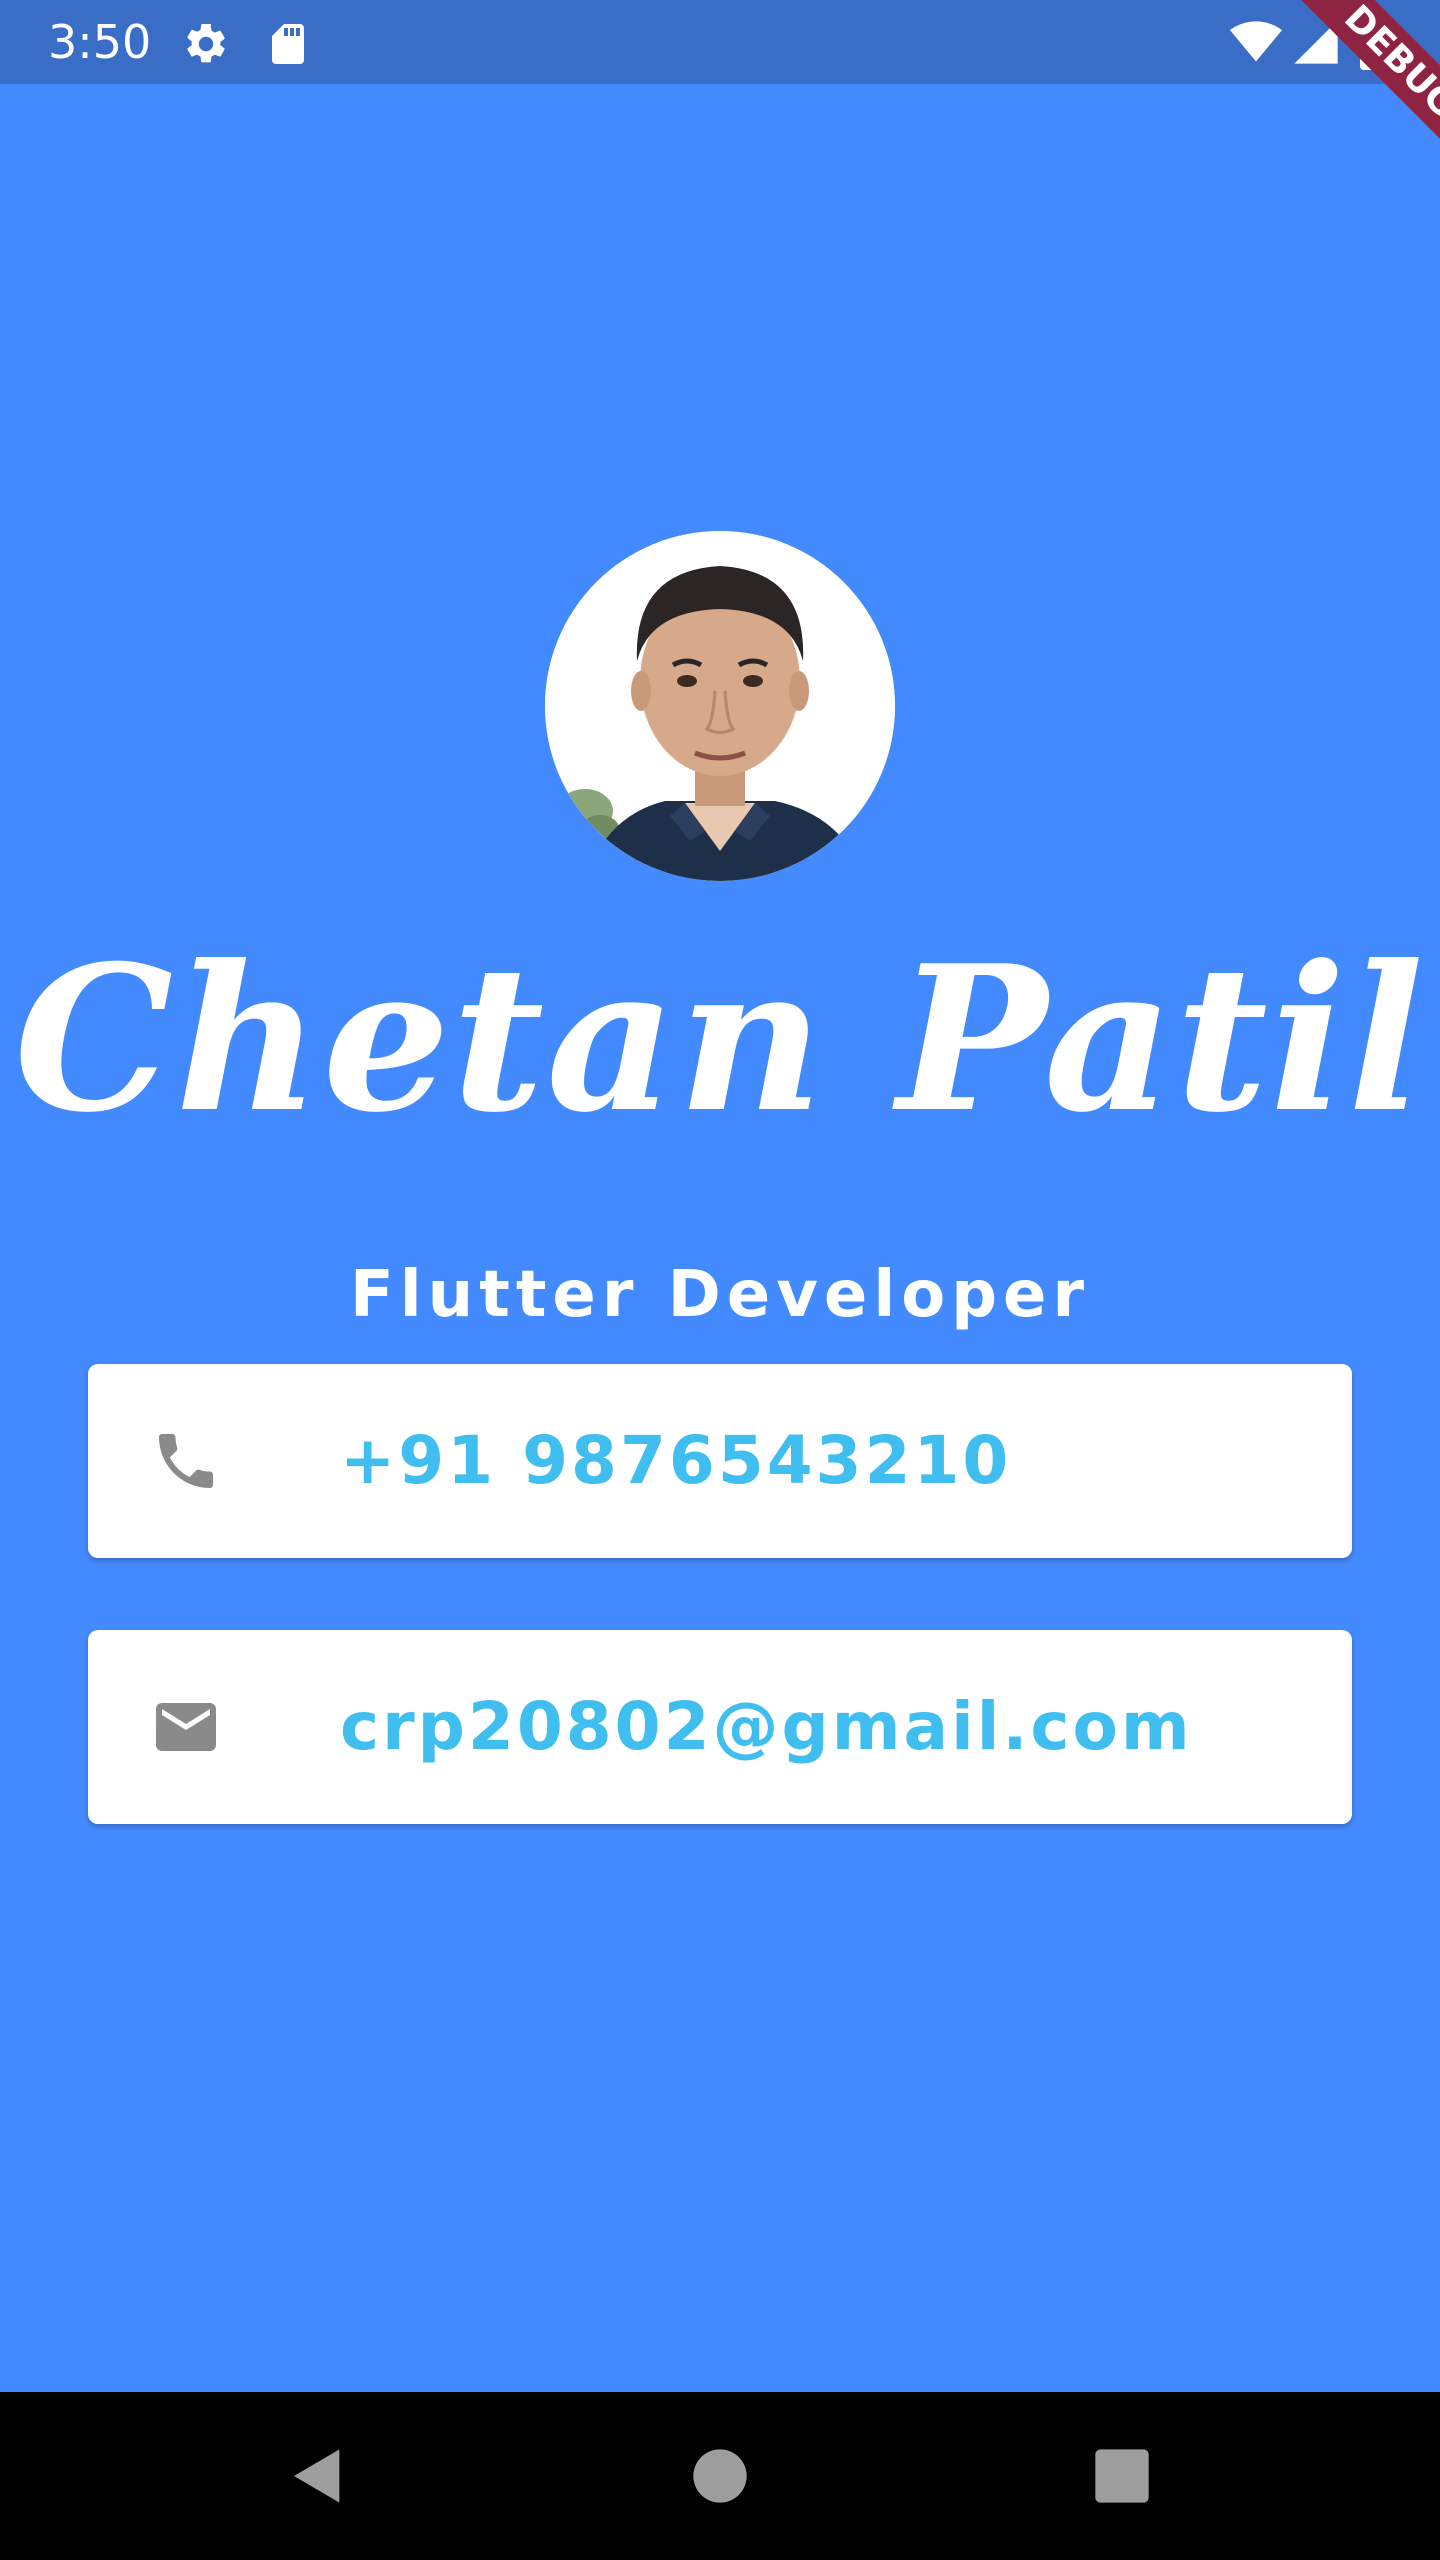 The width and height of the screenshot is (1440, 2560). I want to click on sd-card-icon, so click(288, 44).